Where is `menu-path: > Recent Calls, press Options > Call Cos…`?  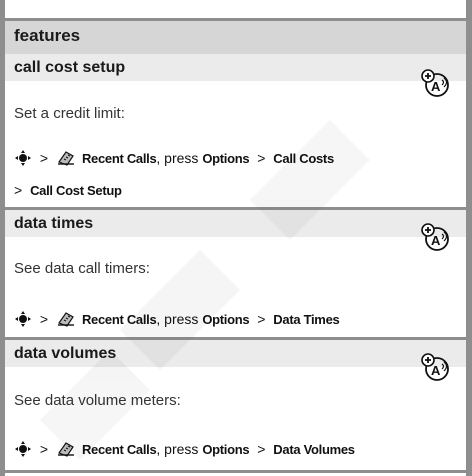
menu-path: > Recent Calls, press Options > Call Cos… is located at coordinates (174, 158).